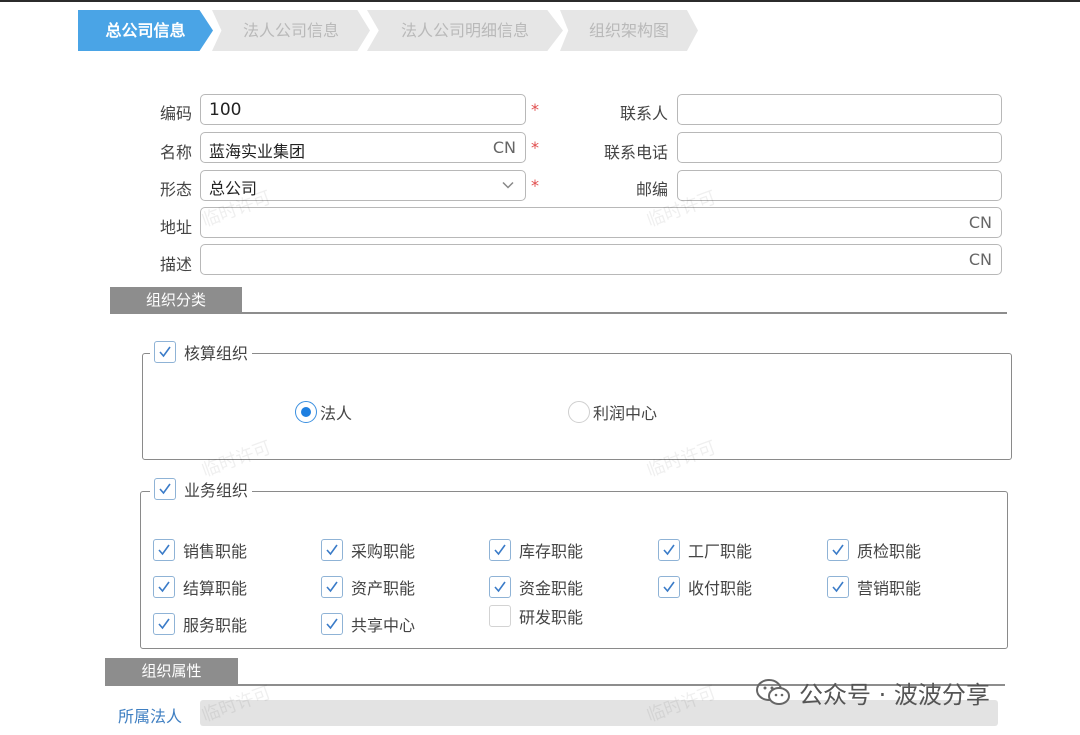 The image size is (1080, 735). I want to click on function-checkbox: 营销职能, so click(874, 587).